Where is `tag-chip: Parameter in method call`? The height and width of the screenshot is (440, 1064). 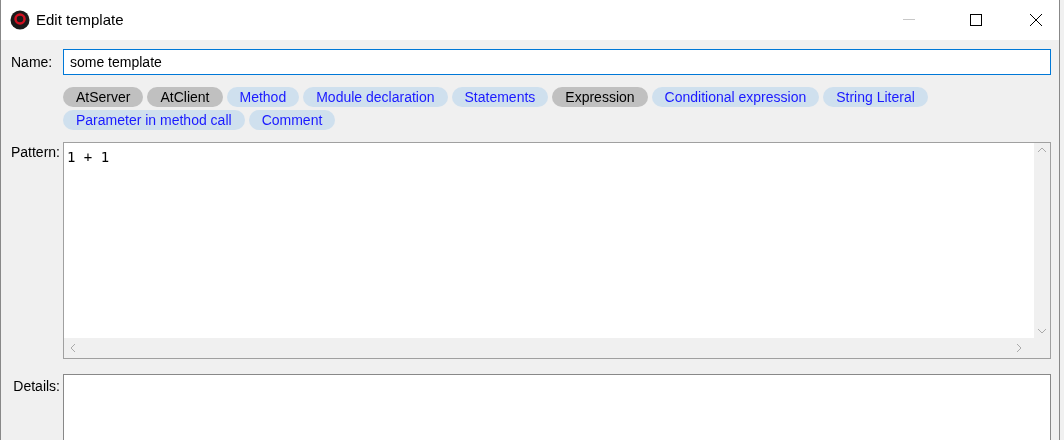
tag-chip: Parameter in method call is located at coordinates (154, 120).